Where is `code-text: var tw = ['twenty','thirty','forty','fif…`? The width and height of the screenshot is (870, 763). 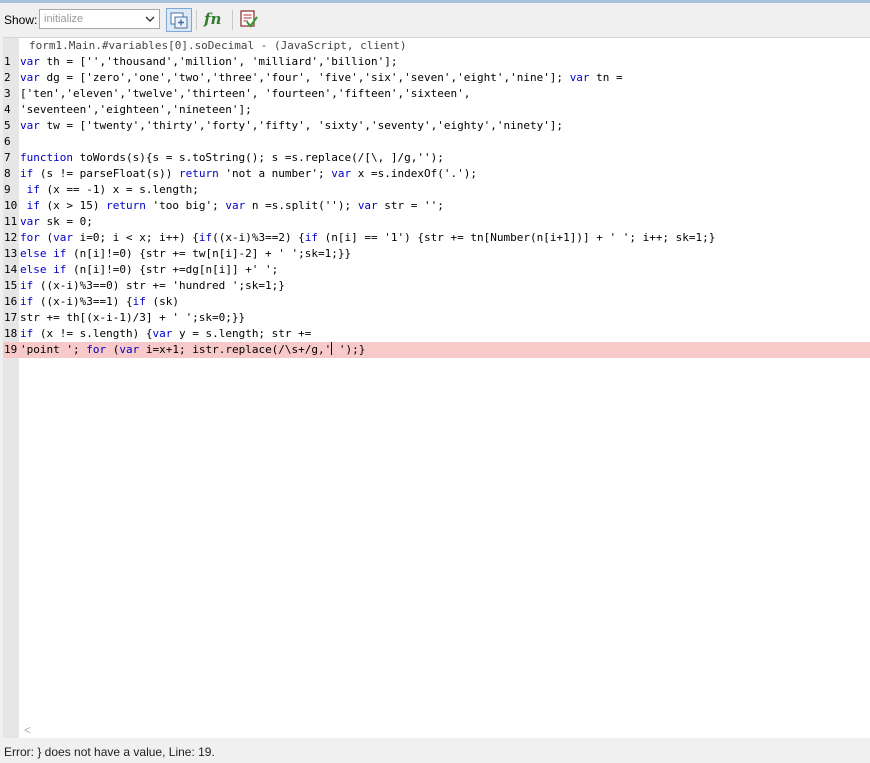 code-text: var tw = ['twenty','thirty','forty','fif… is located at coordinates (291, 126).